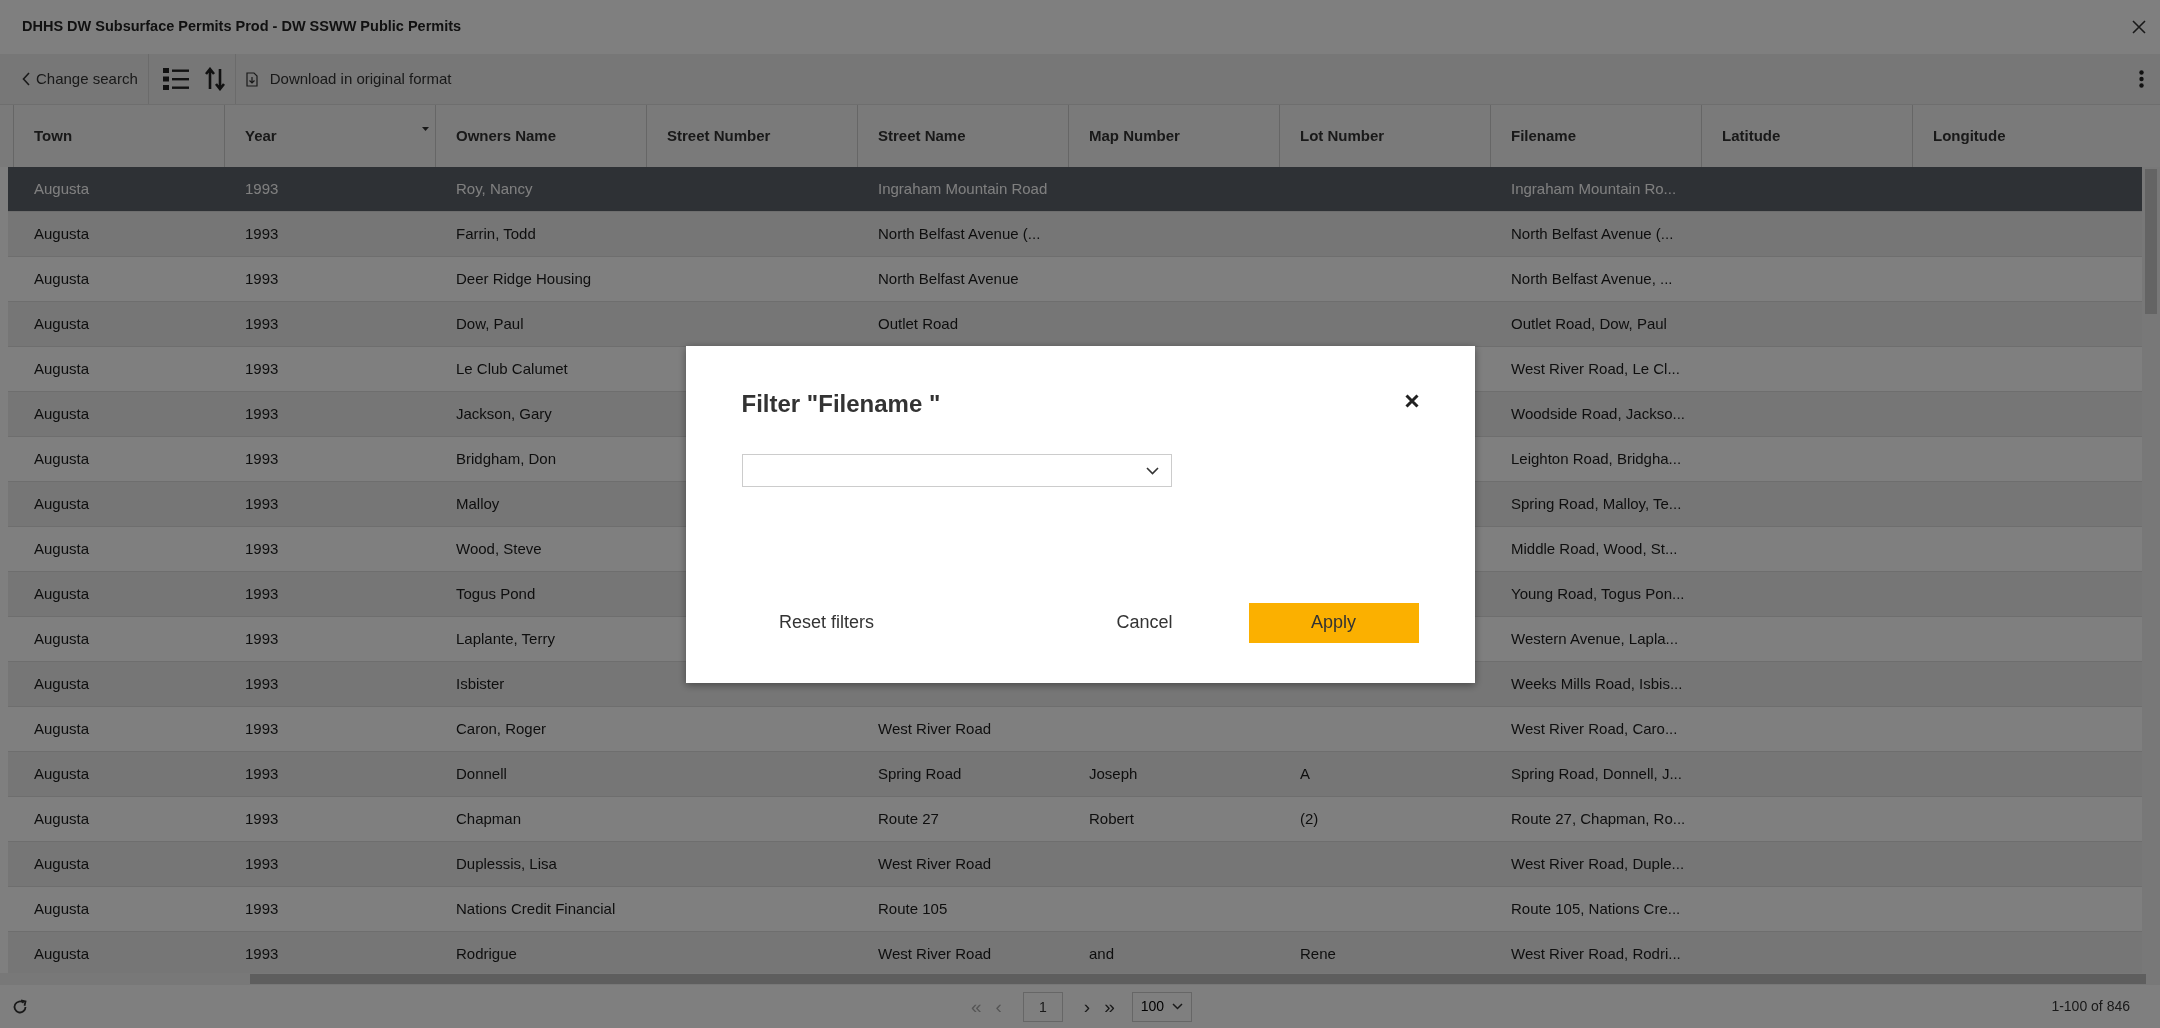  What do you see at coordinates (1309, 818) in the screenshot?
I see `table-cell-text: (2)` at bounding box center [1309, 818].